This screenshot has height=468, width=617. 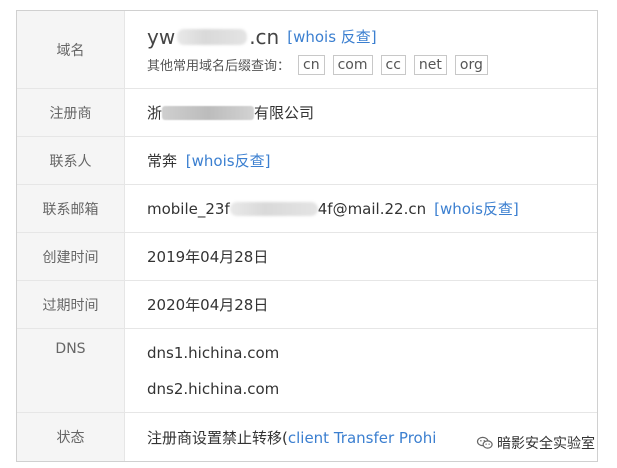 What do you see at coordinates (471, 64) in the screenshot?
I see `suffix-tag-org: org` at bounding box center [471, 64].